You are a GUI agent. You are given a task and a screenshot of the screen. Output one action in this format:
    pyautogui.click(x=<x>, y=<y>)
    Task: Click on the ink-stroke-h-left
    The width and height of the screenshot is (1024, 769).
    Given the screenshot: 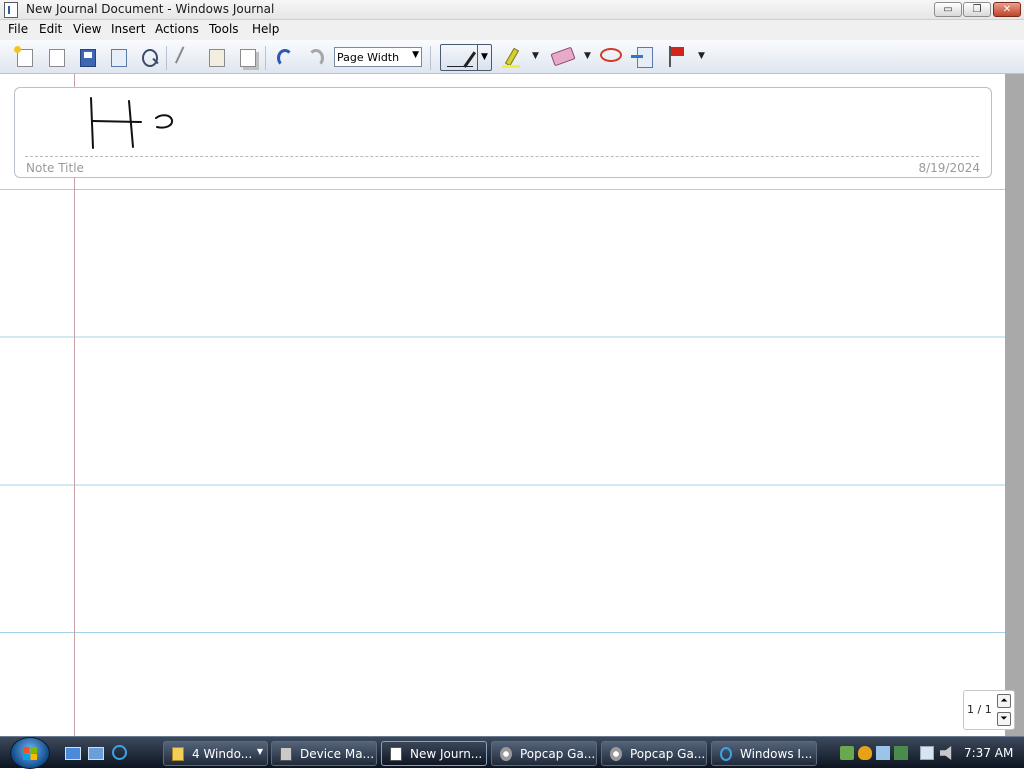 What is the action you would take?
    pyautogui.click(x=92, y=123)
    